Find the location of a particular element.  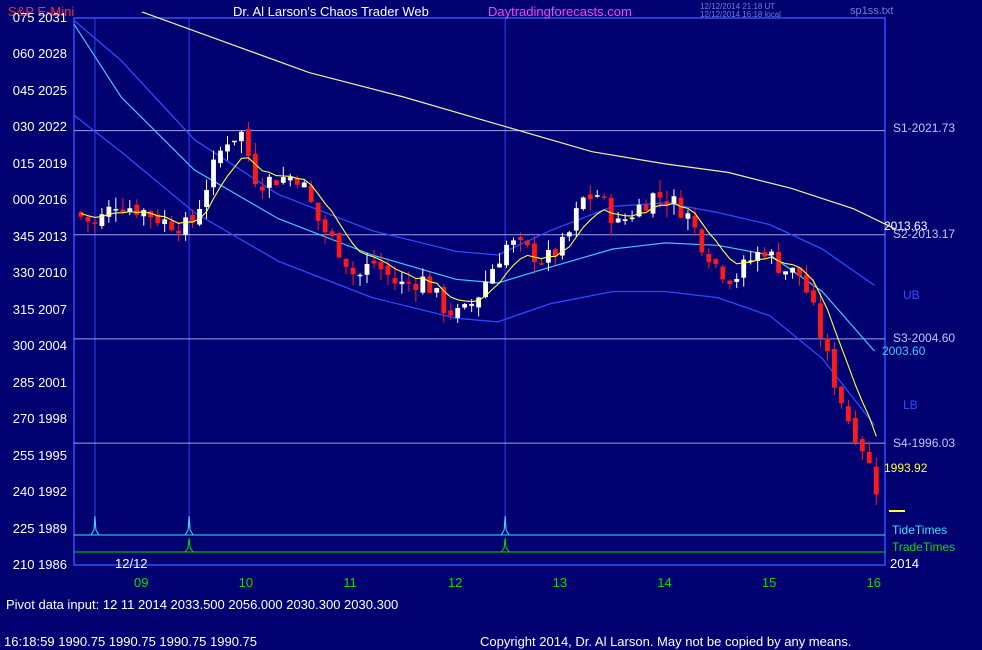

y-tick-label: 270 1998 is located at coordinates (39, 419).